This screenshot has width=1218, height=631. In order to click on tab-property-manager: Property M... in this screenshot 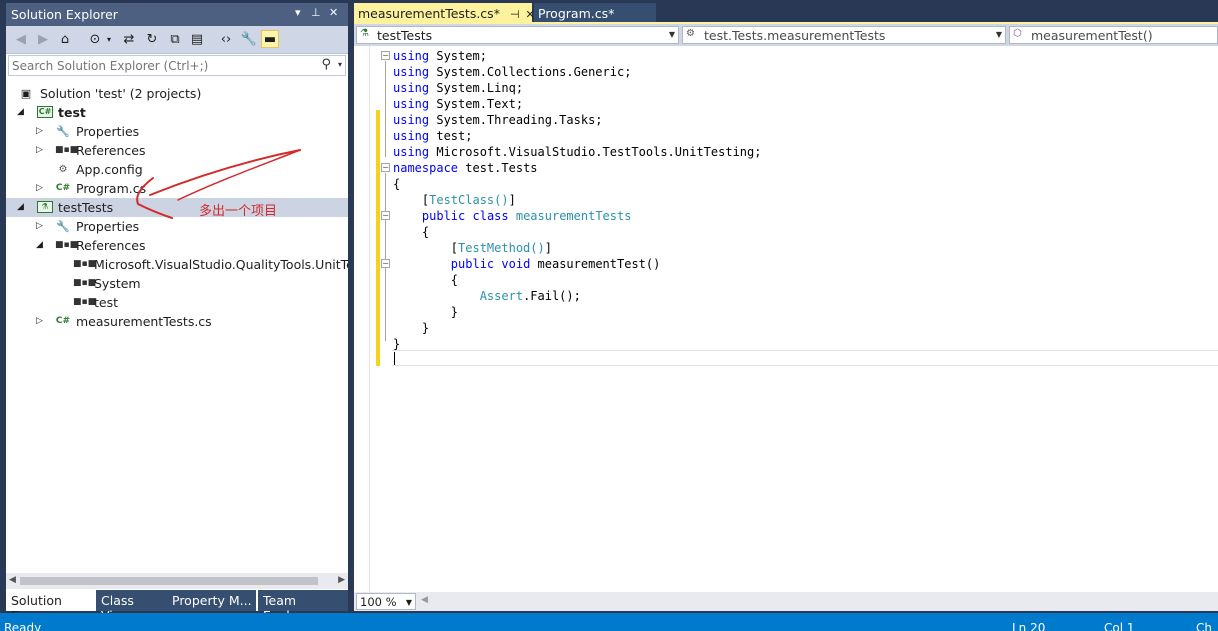, I will do `click(211, 600)`.